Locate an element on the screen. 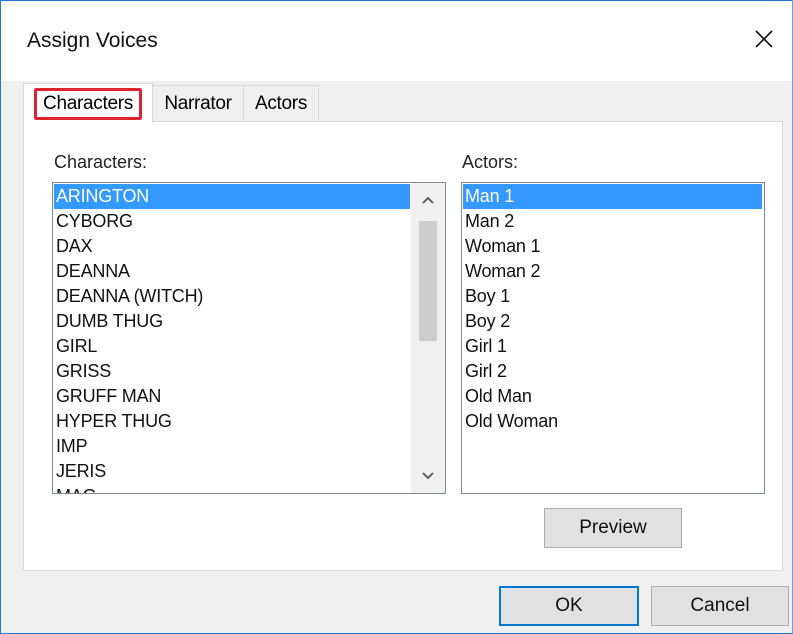  close-button is located at coordinates (764, 39).